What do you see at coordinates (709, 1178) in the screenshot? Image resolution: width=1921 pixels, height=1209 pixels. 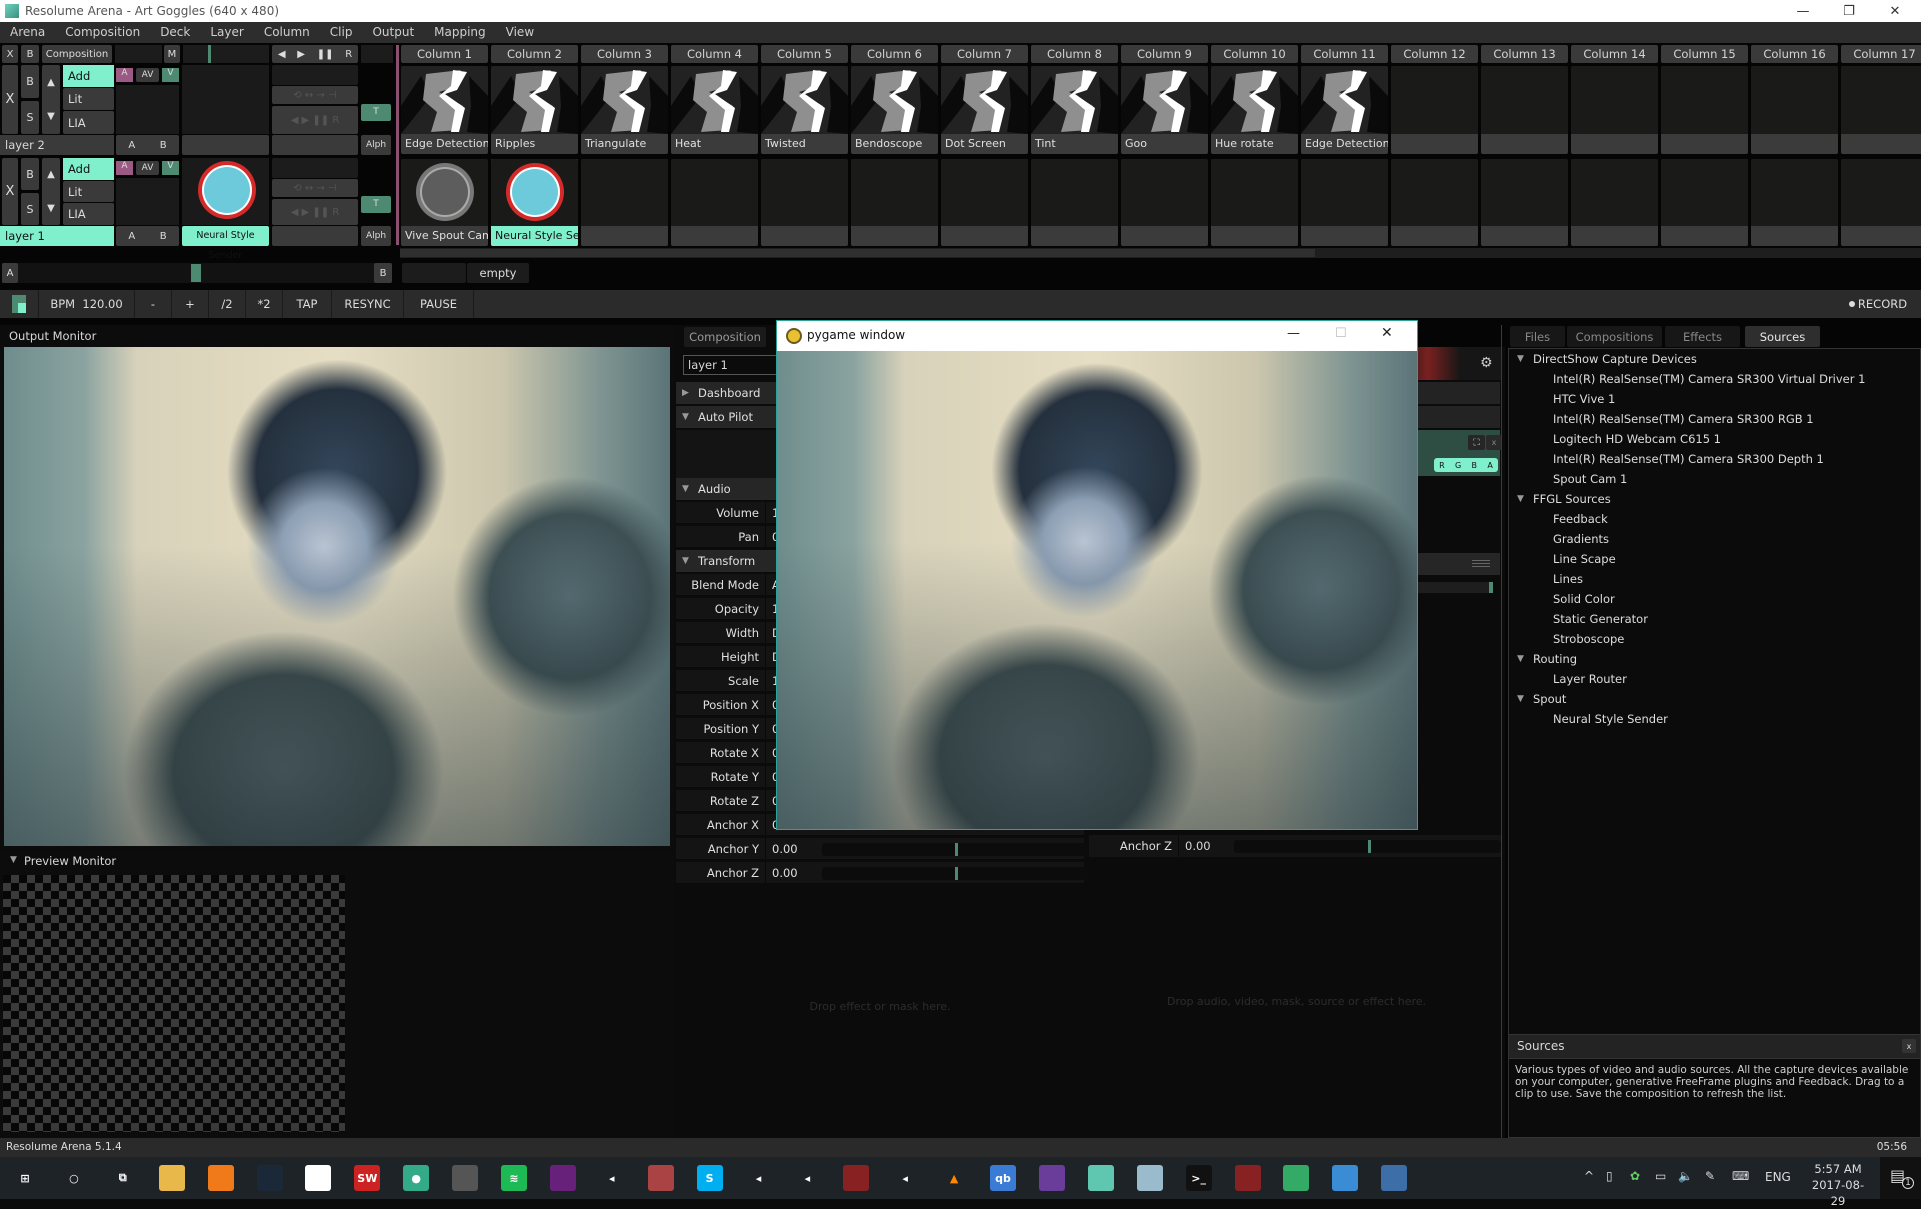 I see `skype-icon: S` at bounding box center [709, 1178].